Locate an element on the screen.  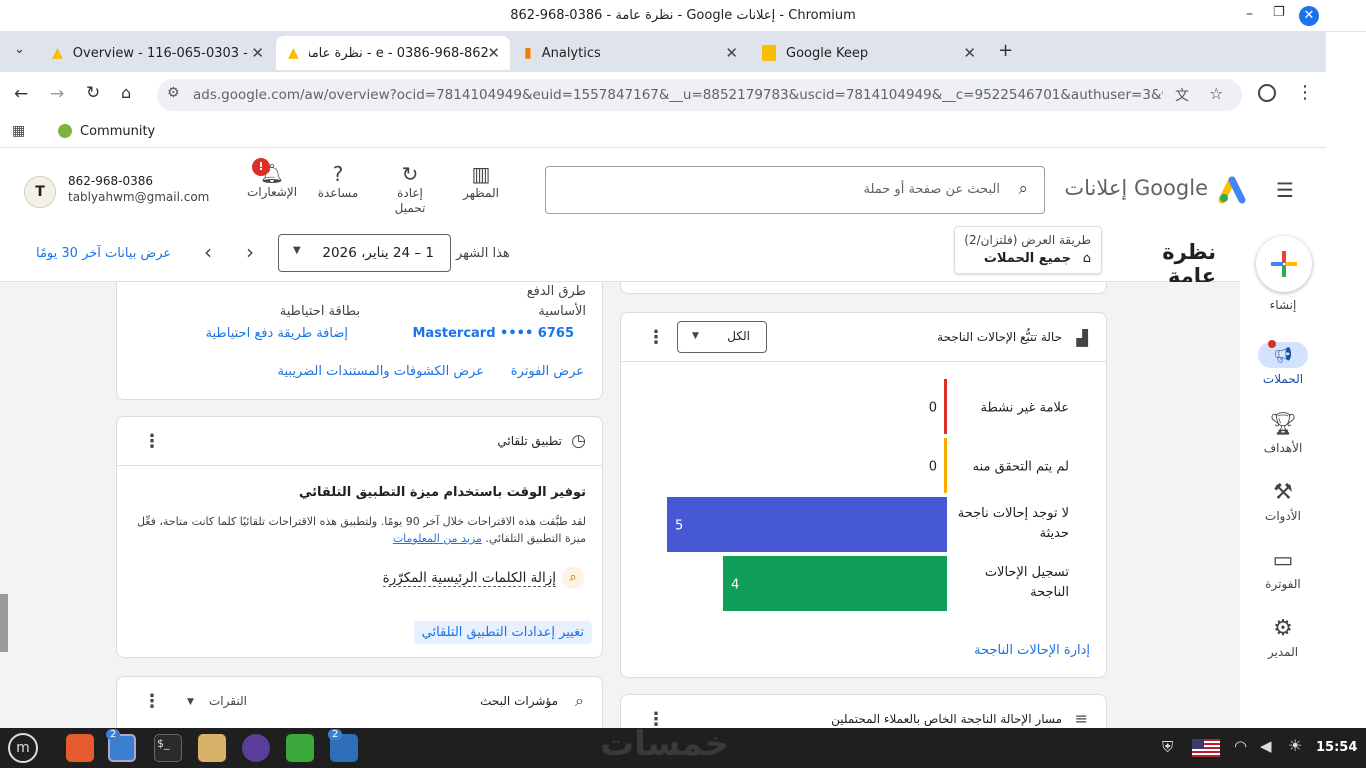
previous-period-icon: ‹ is located at coordinates (208, 252).